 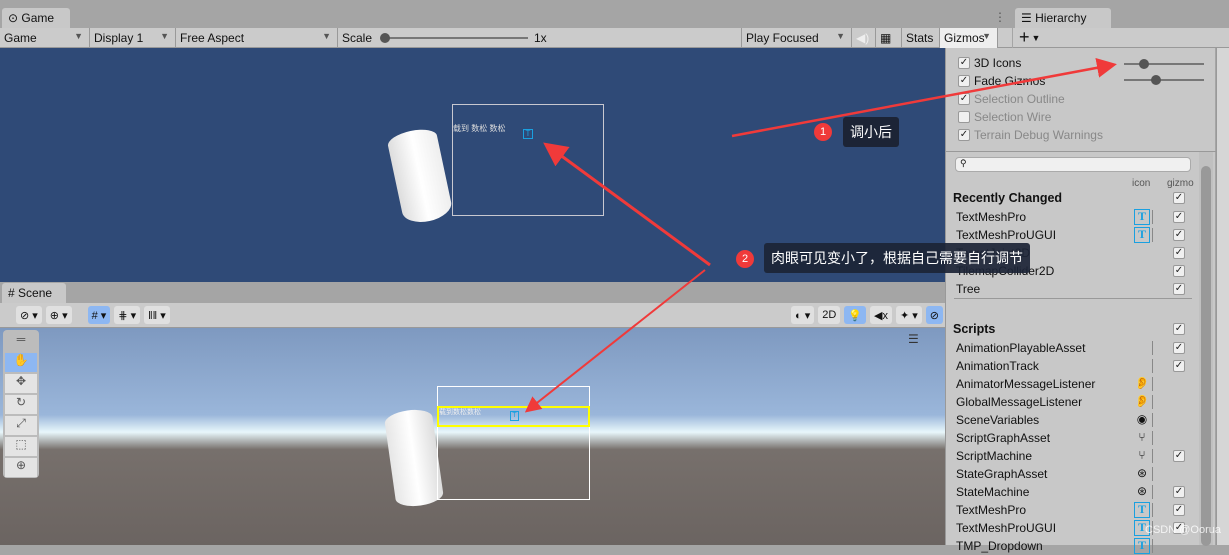 I want to click on watermark: CSDN @Oorua, so click(x=1183, y=530).